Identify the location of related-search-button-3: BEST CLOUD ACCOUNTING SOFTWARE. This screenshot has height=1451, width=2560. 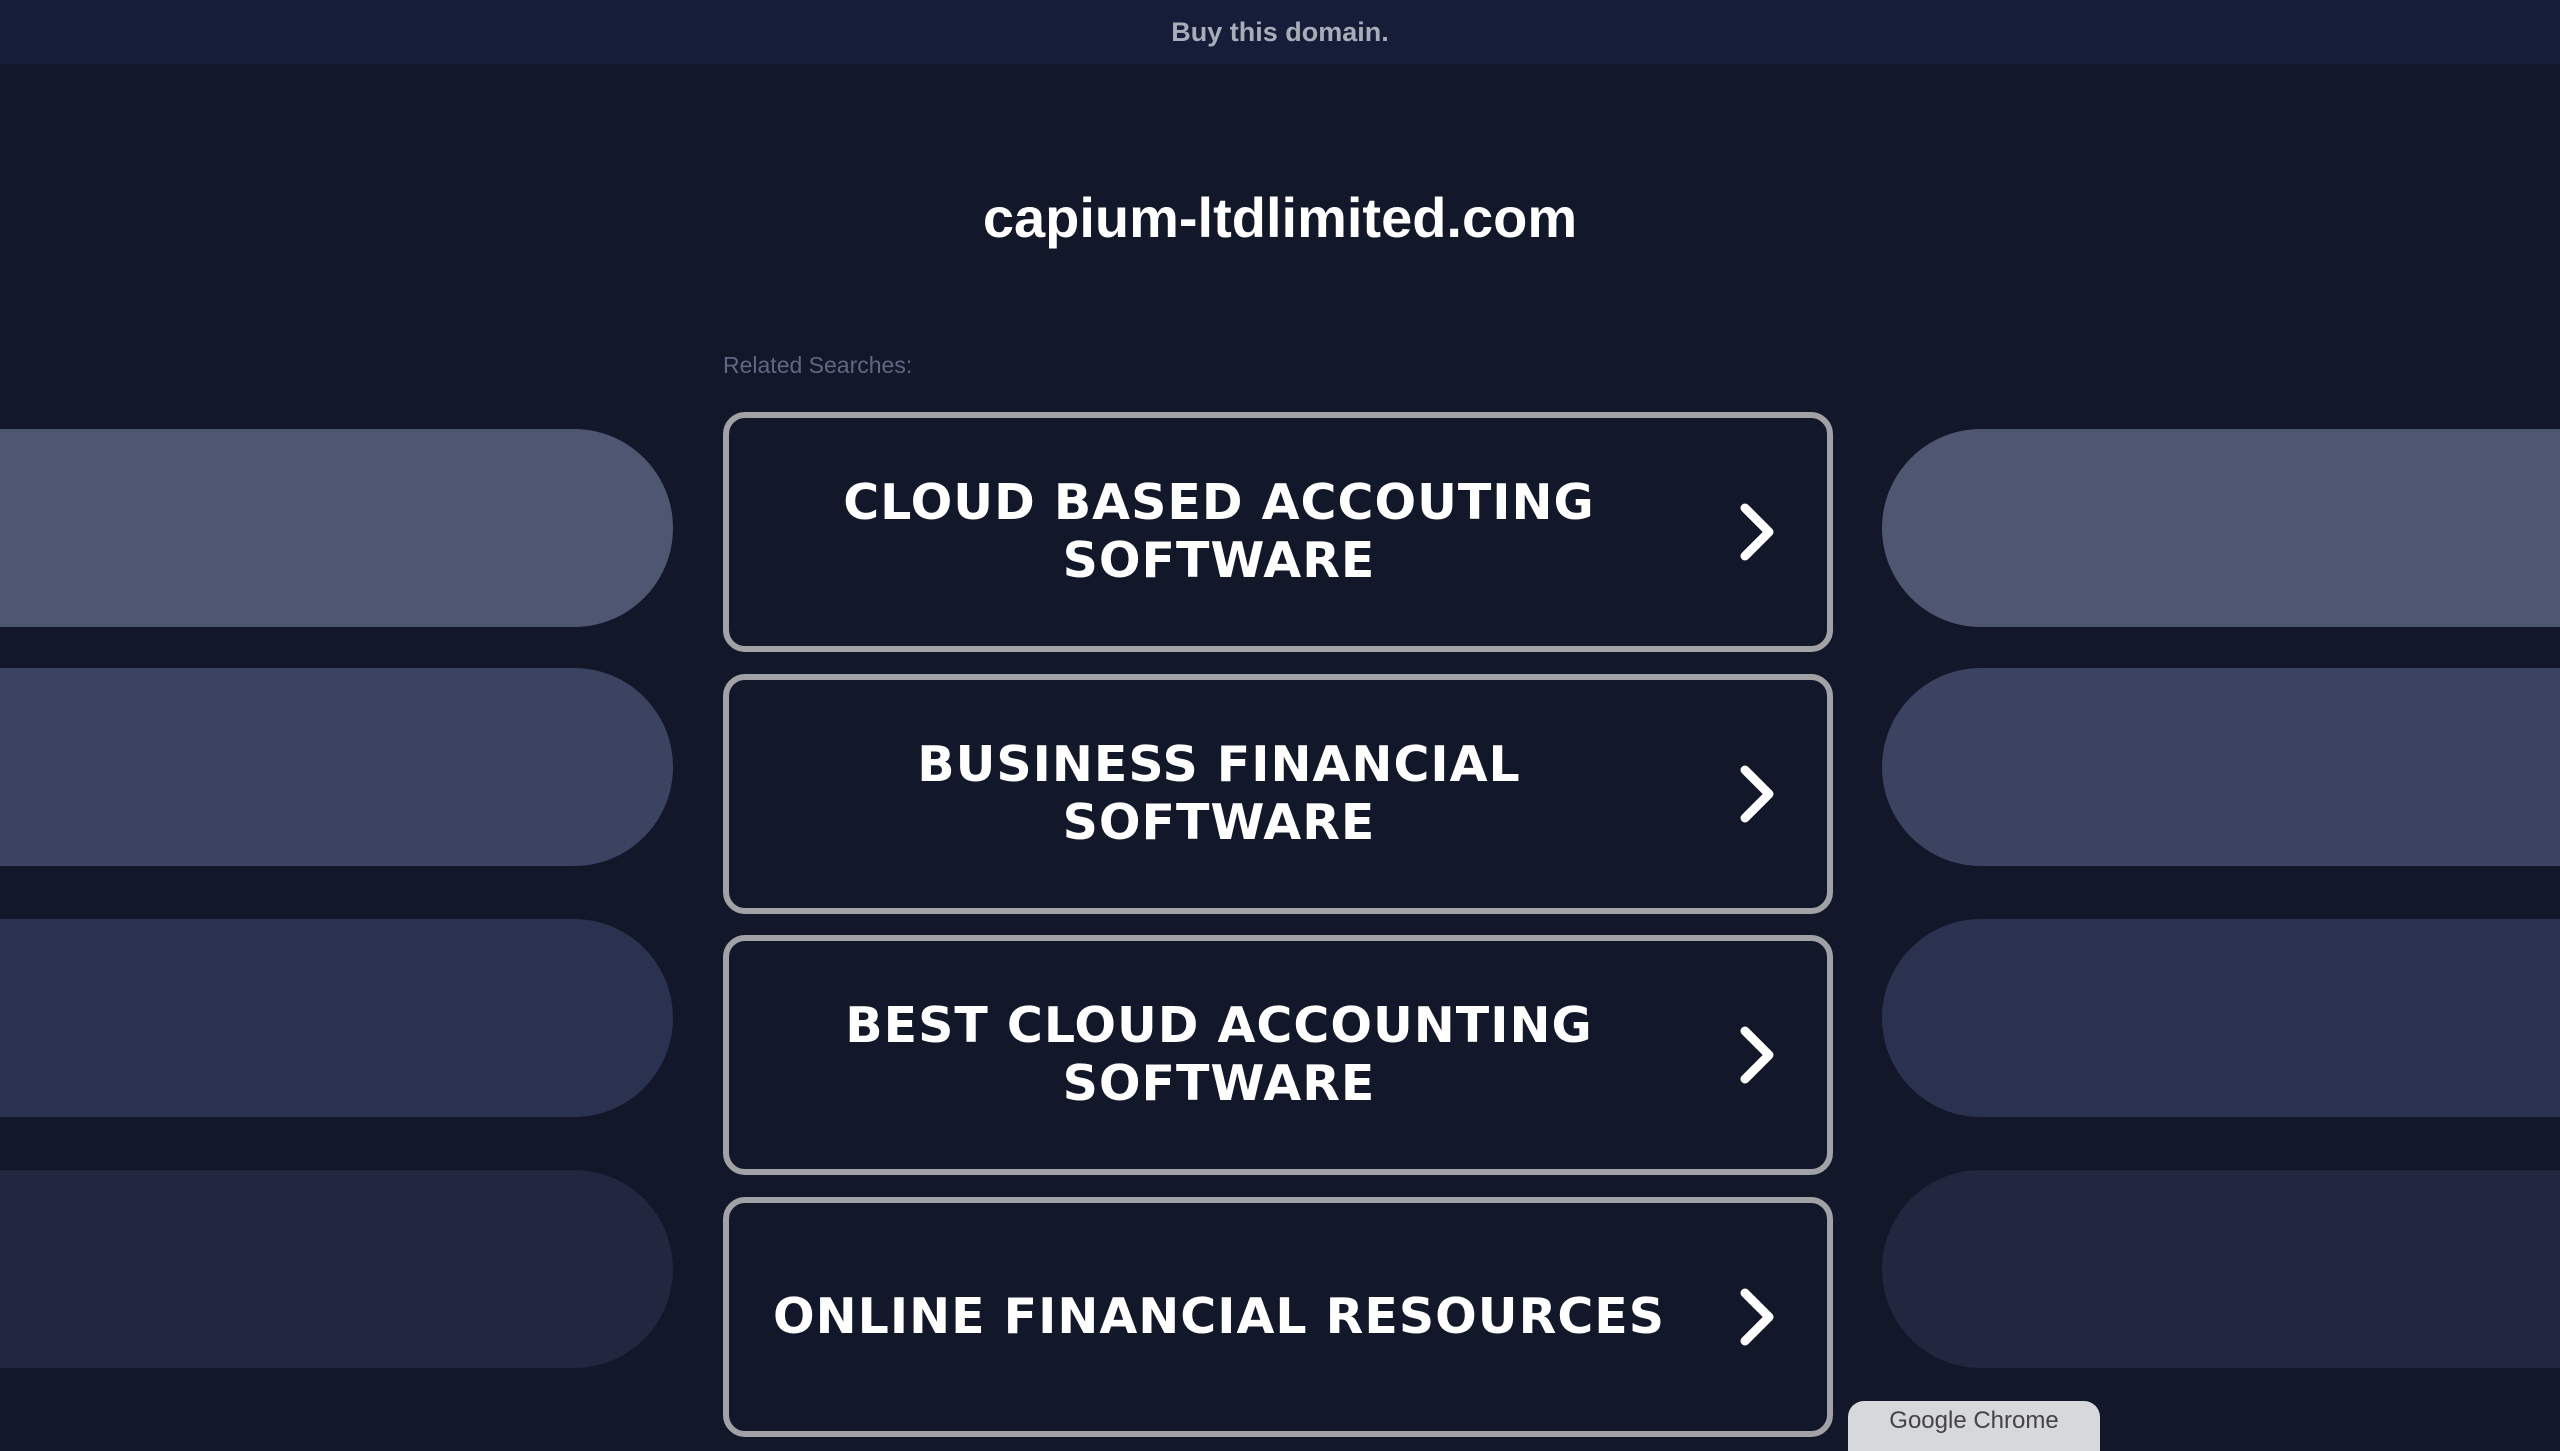
(1278, 1055).